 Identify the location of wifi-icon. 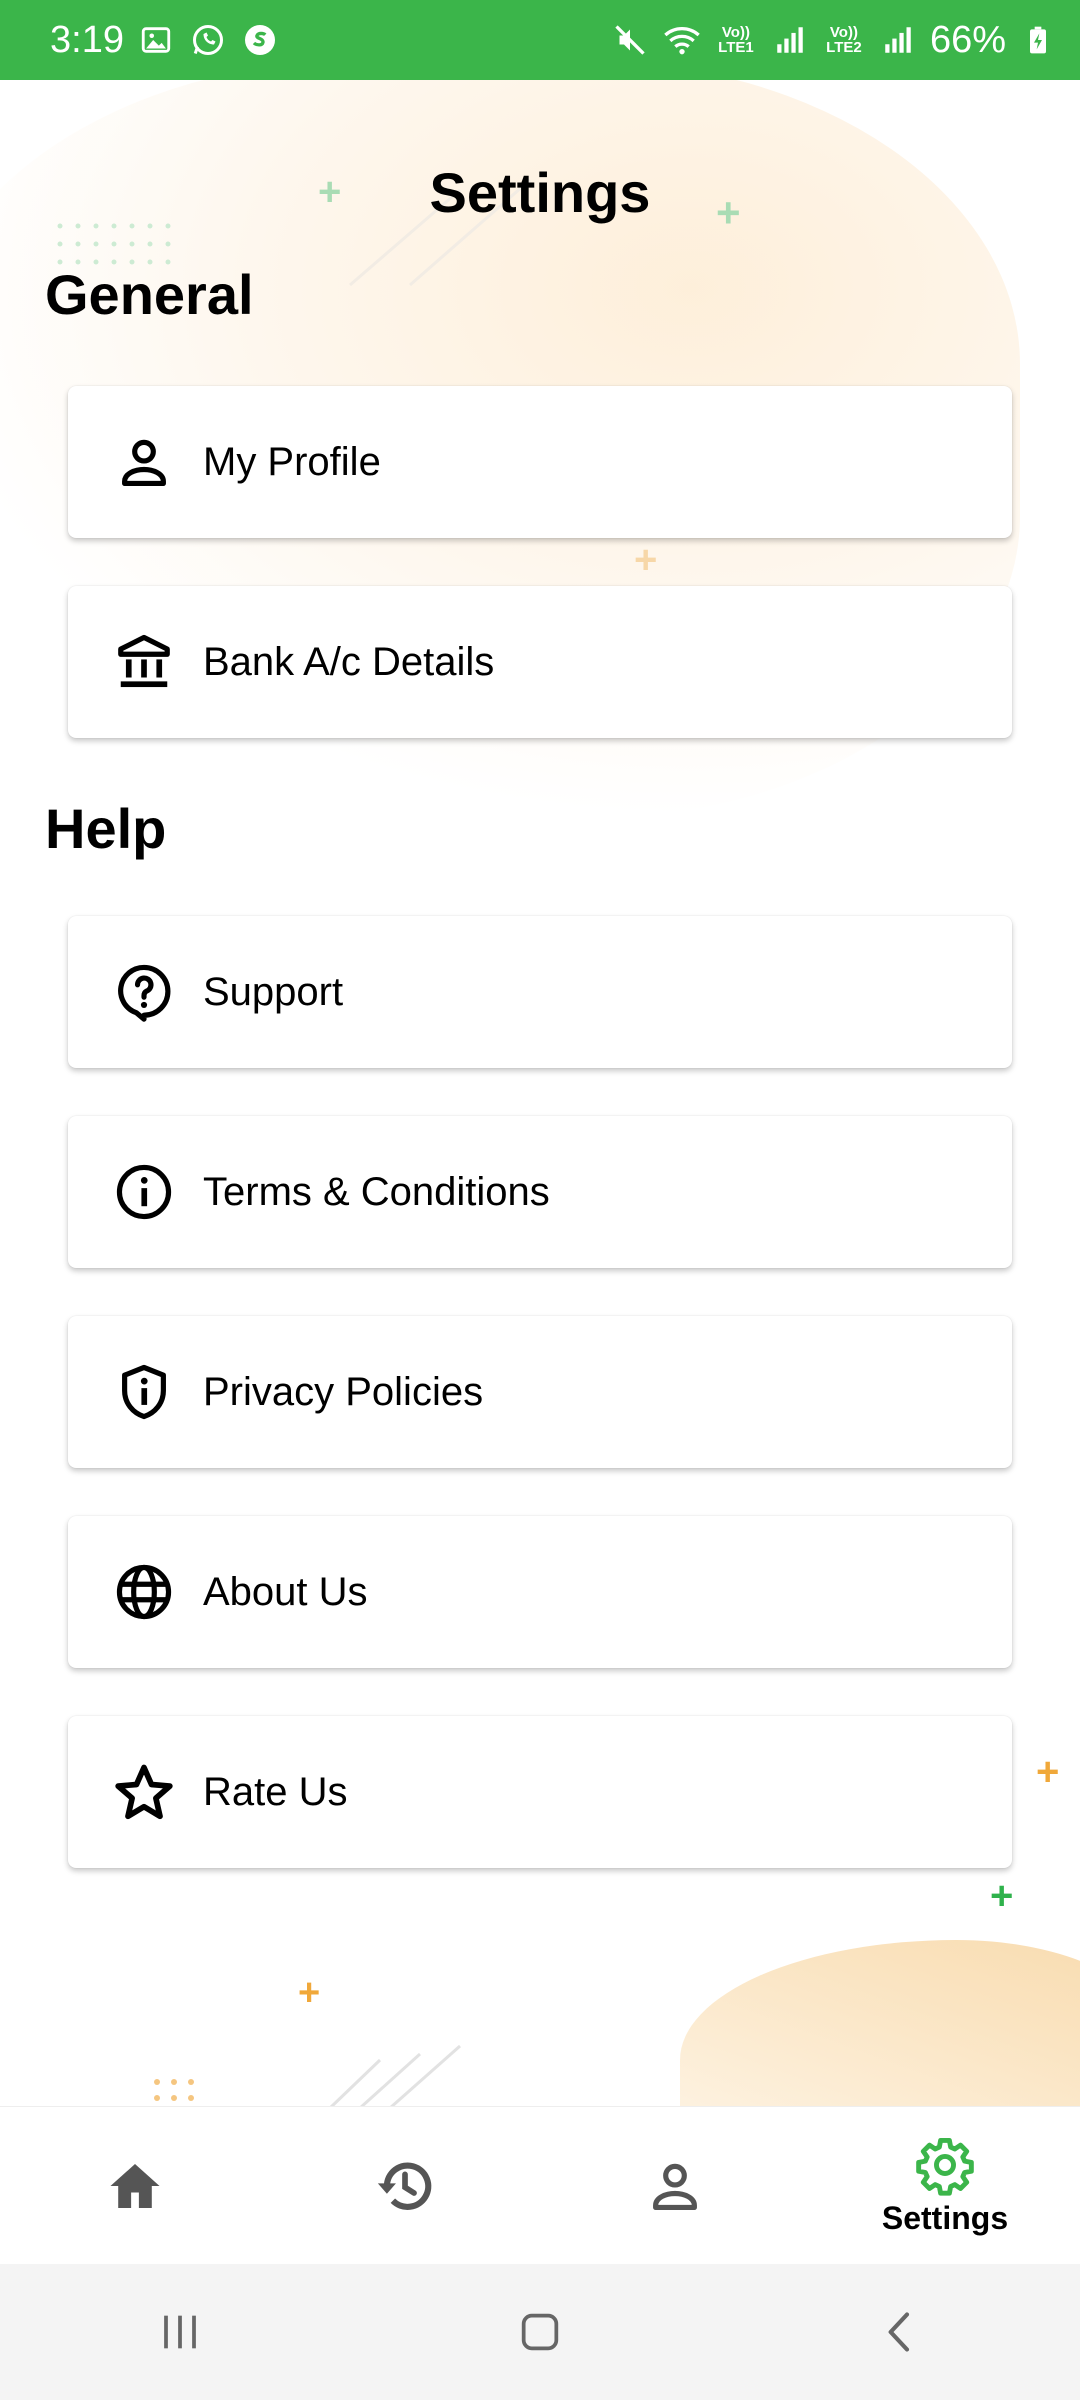
(682, 40).